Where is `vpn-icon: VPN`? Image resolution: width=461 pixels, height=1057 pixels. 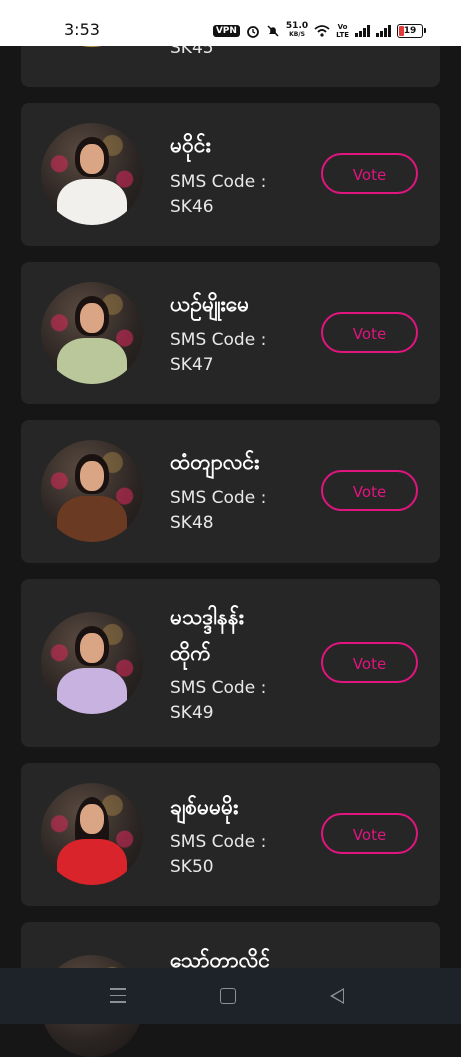
vpn-icon: VPN is located at coordinates (226, 30).